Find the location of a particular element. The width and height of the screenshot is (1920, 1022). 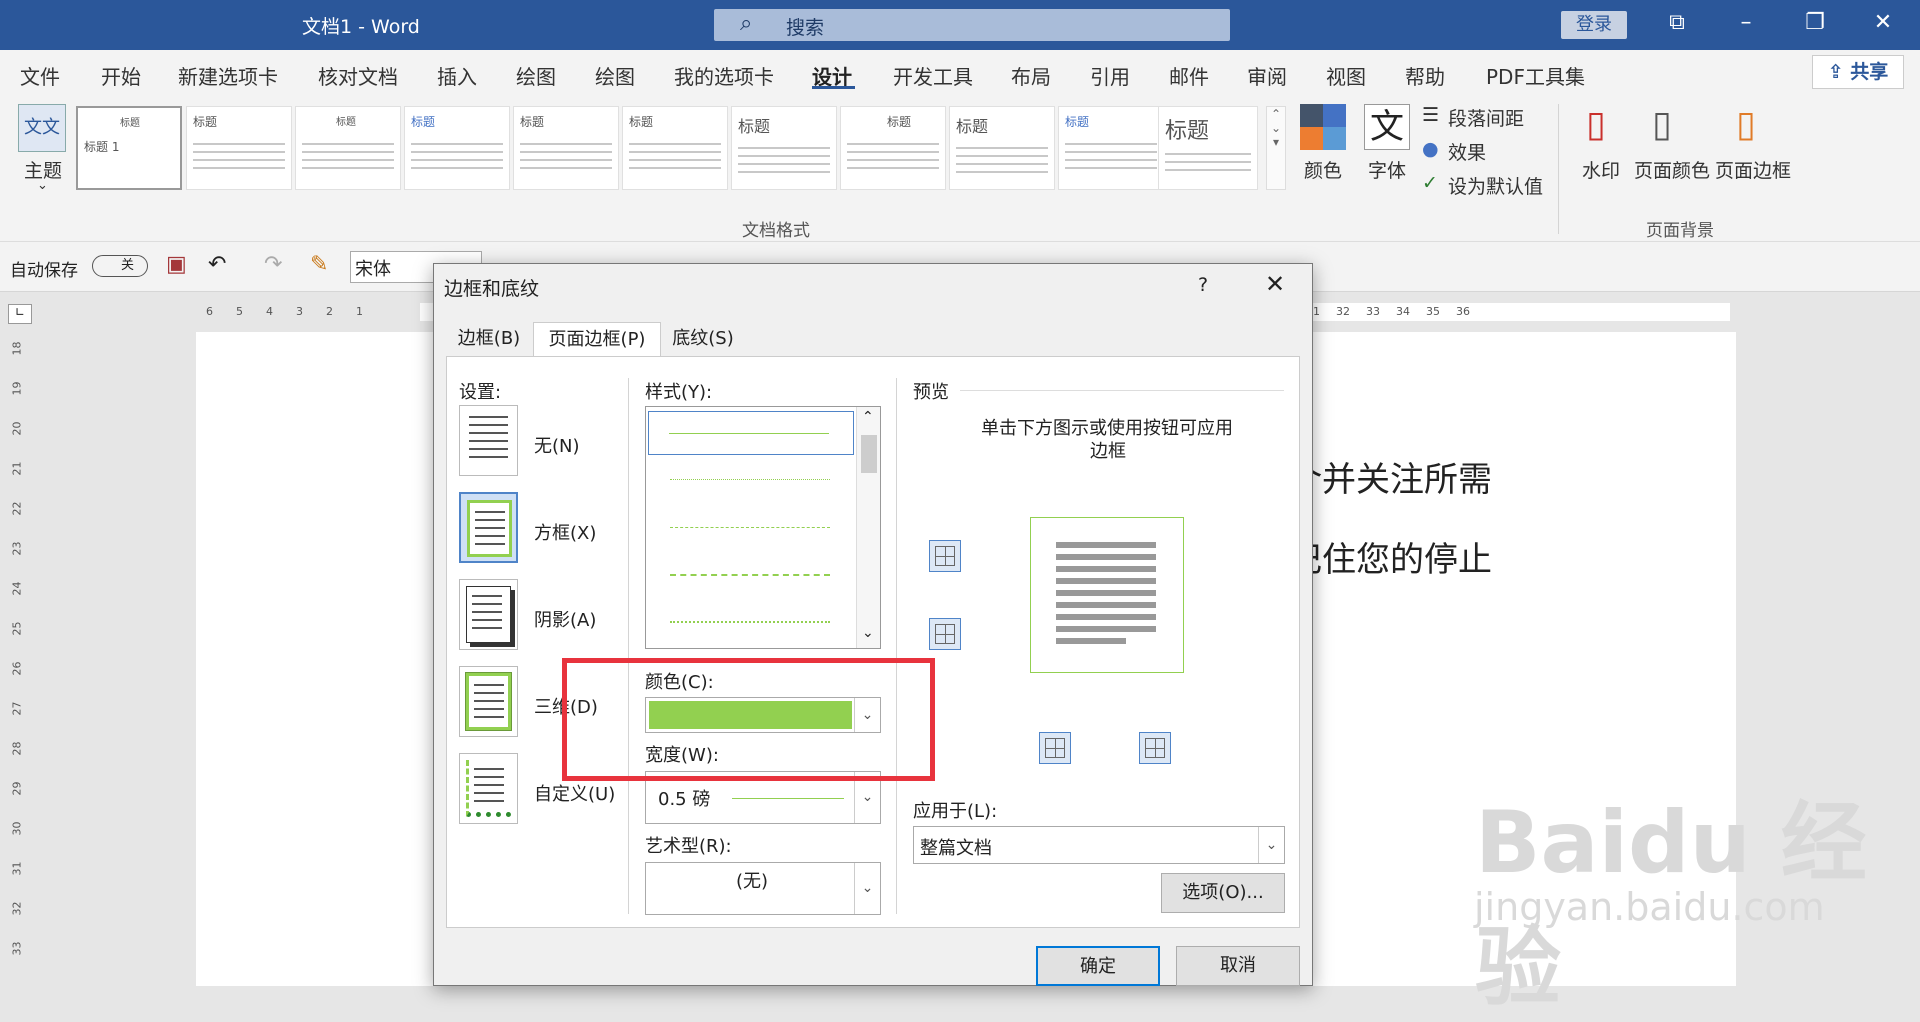

style-dotted-line is located at coordinates (750, 479).